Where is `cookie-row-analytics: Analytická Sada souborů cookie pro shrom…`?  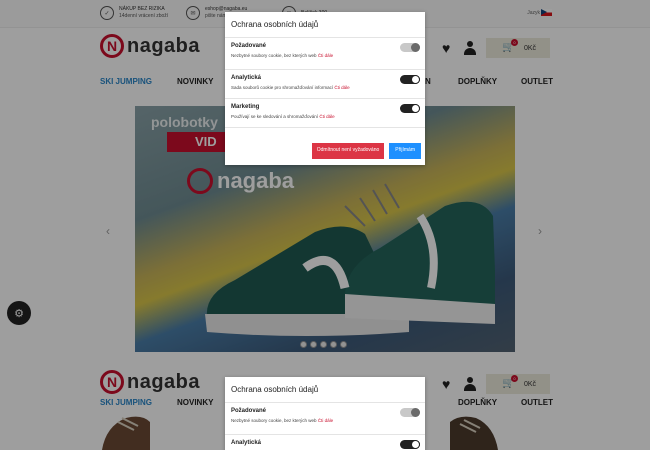
cookie-row-analytics: Analytická Sada souborů cookie pro shrom… is located at coordinates (325, 84).